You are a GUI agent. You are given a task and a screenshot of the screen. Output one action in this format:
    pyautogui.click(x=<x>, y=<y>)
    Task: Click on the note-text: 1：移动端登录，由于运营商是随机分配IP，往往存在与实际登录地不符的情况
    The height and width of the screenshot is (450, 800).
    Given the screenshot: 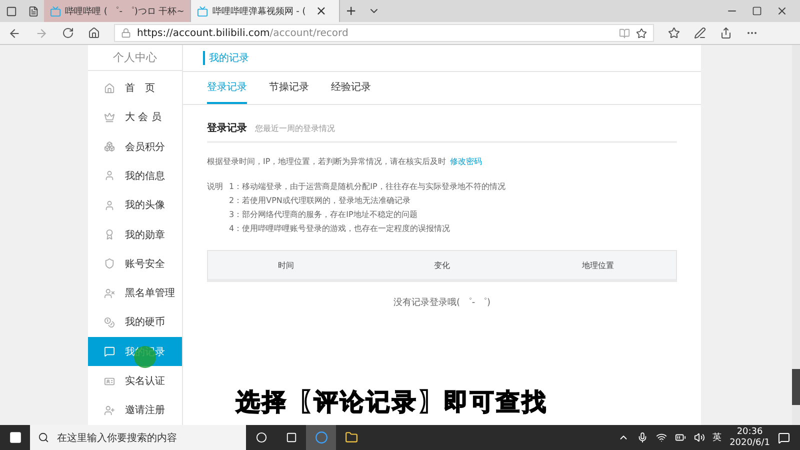 What is the action you would take?
    pyautogui.click(x=367, y=186)
    